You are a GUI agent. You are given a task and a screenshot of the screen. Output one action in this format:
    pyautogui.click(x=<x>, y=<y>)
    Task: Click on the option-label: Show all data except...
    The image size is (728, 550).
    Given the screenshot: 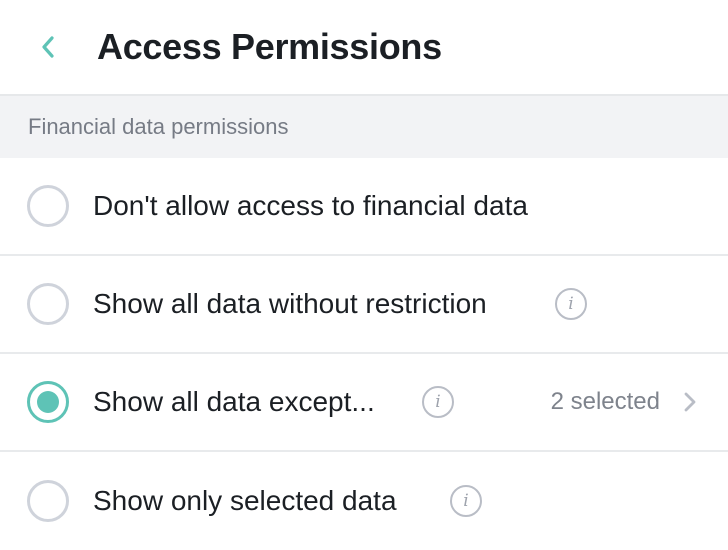 What is the action you would take?
    pyautogui.click(x=234, y=401)
    